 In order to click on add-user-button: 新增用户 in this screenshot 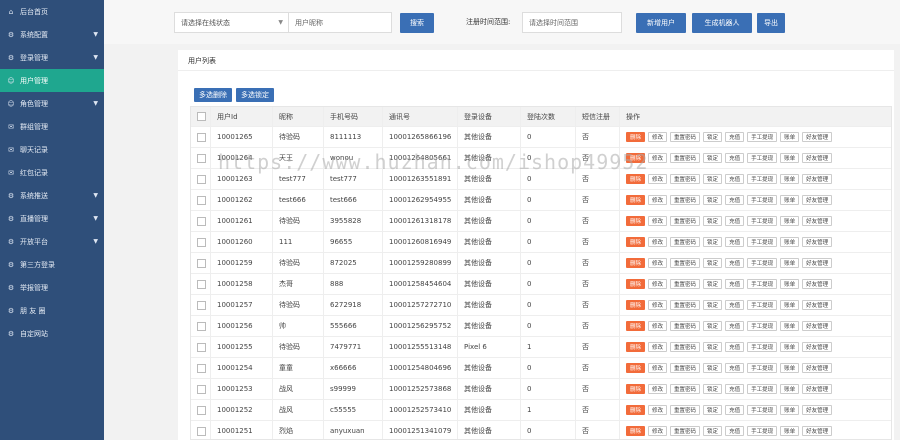, I will do `click(661, 23)`.